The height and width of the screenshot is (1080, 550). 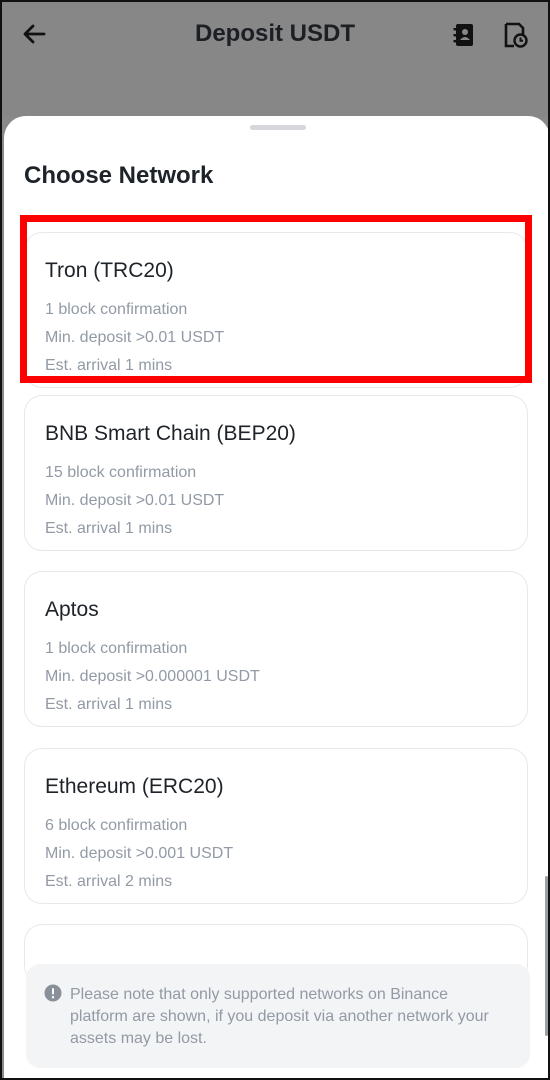 What do you see at coordinates (121, 472) in the screenshot?
I see `network-confirmation: 15 block confirmation` at bounding box center [121, 472].